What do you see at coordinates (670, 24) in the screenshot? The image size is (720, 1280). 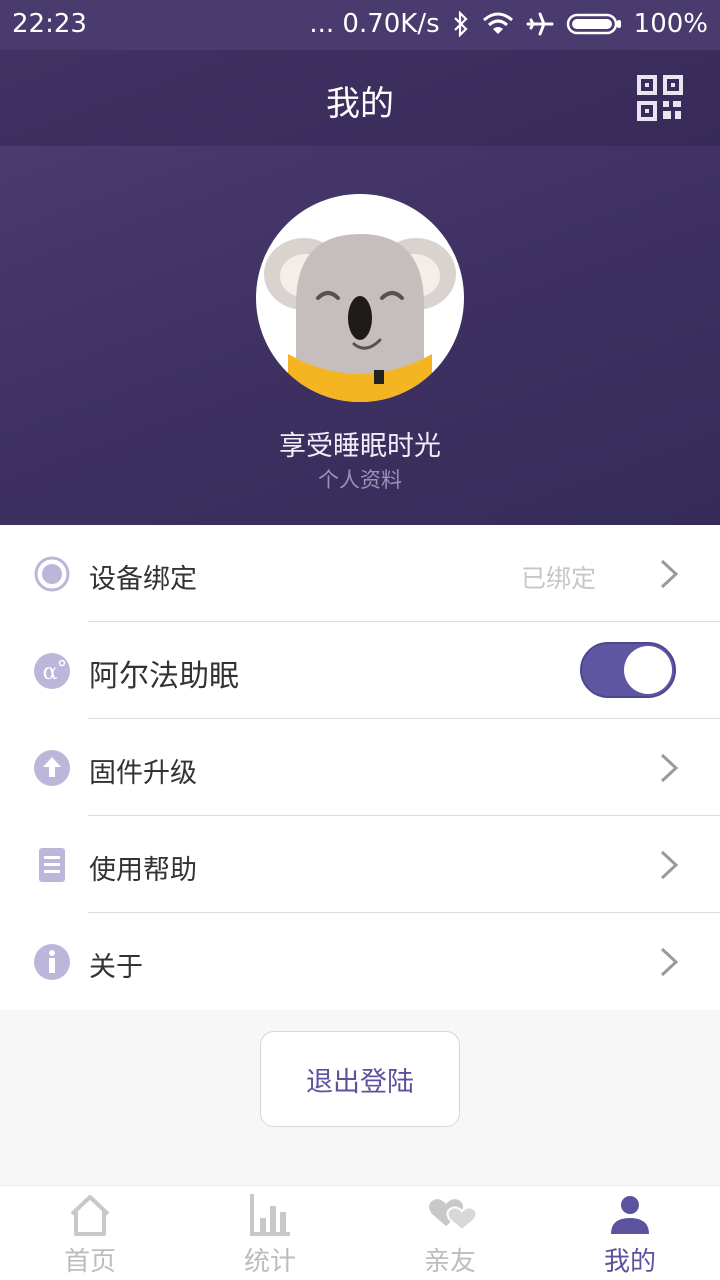 I see `battery-percent: 100%` at bounding box center [670, 24].